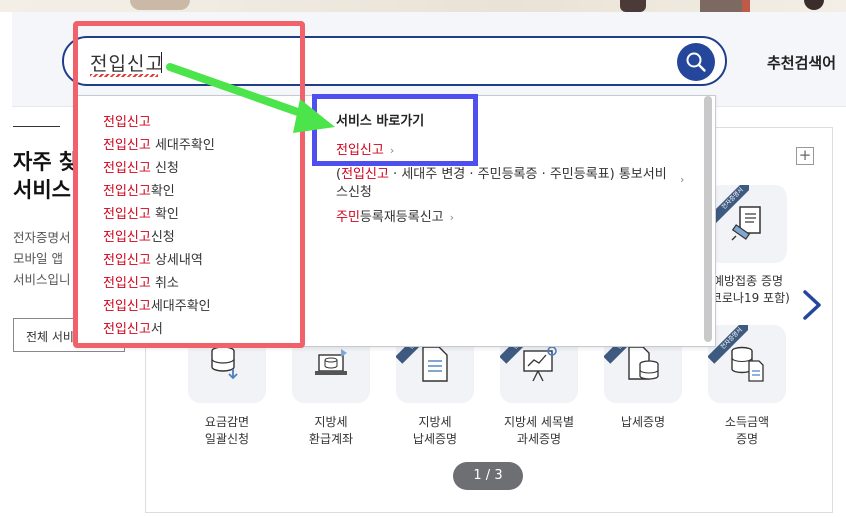 The height and width of the screenshot is (517, 846). What do you see at coordinates (812, 305) in the screenshot?
I see `next-page-arrow-icon` at bounding box center [812, 305].